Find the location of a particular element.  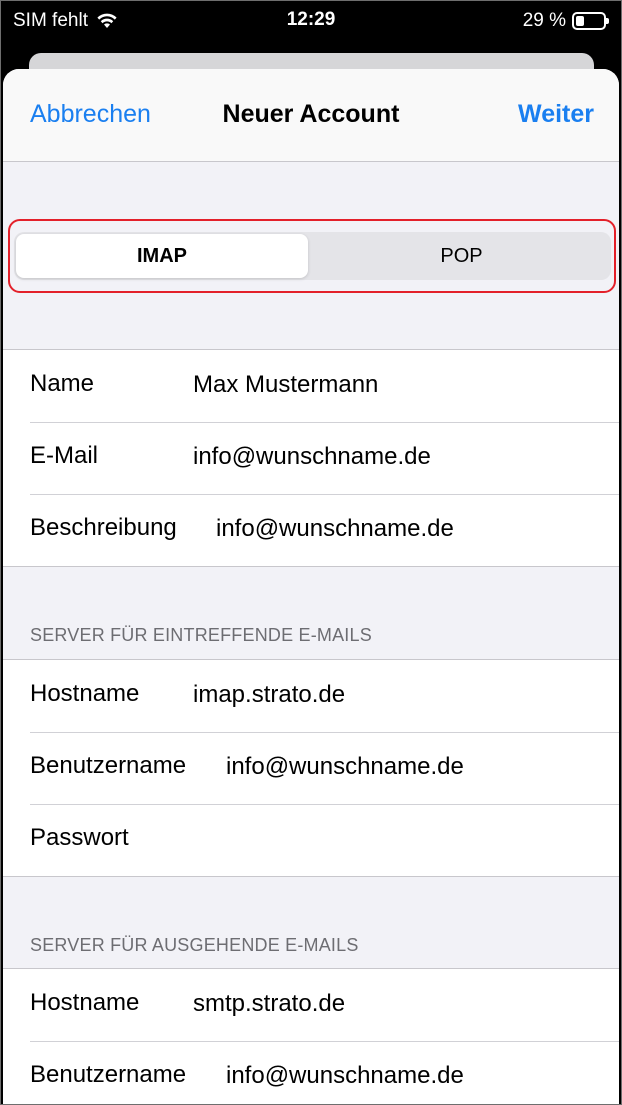

outgoing-hostname-row: Hostname smtp.strato.de is located at coordinates (311, 1005).